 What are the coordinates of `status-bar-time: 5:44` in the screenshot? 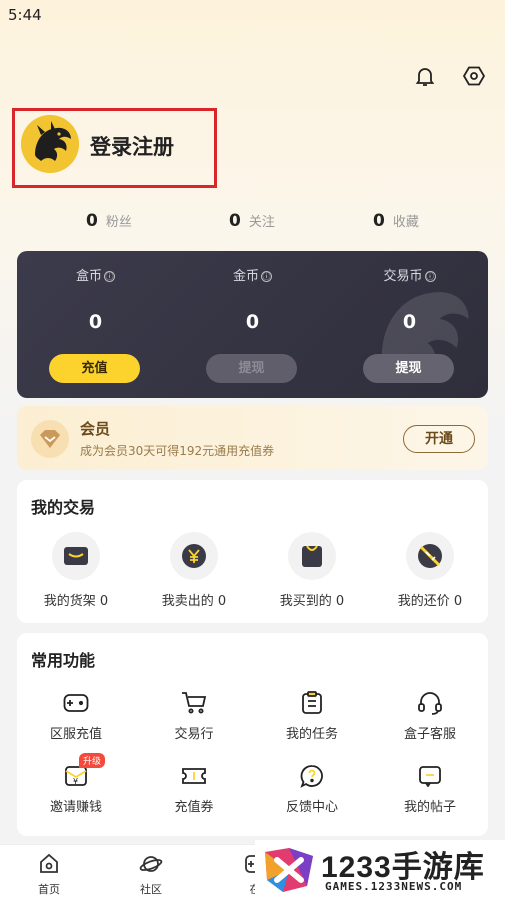 It's located at (25, 15).